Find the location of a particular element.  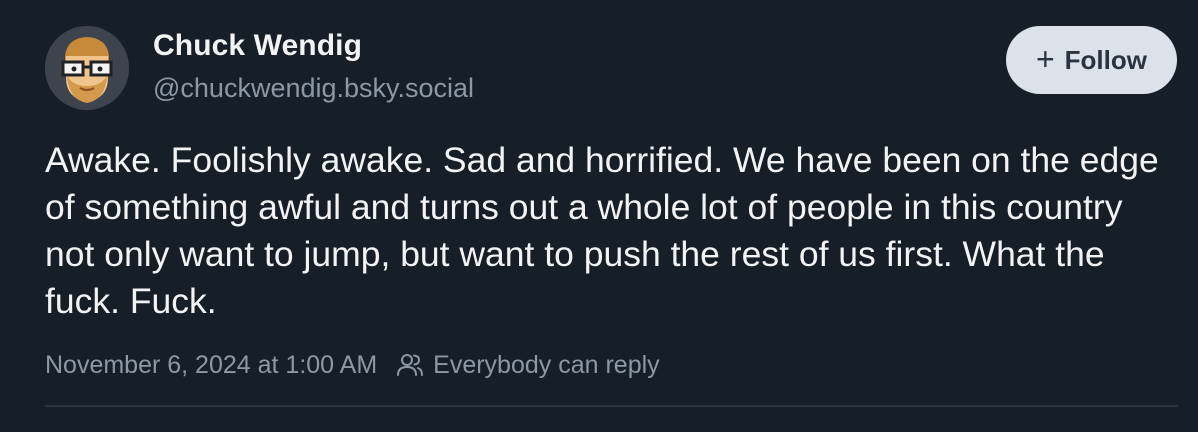

follow-button: + Follow is located at coordinates (1091, 60).